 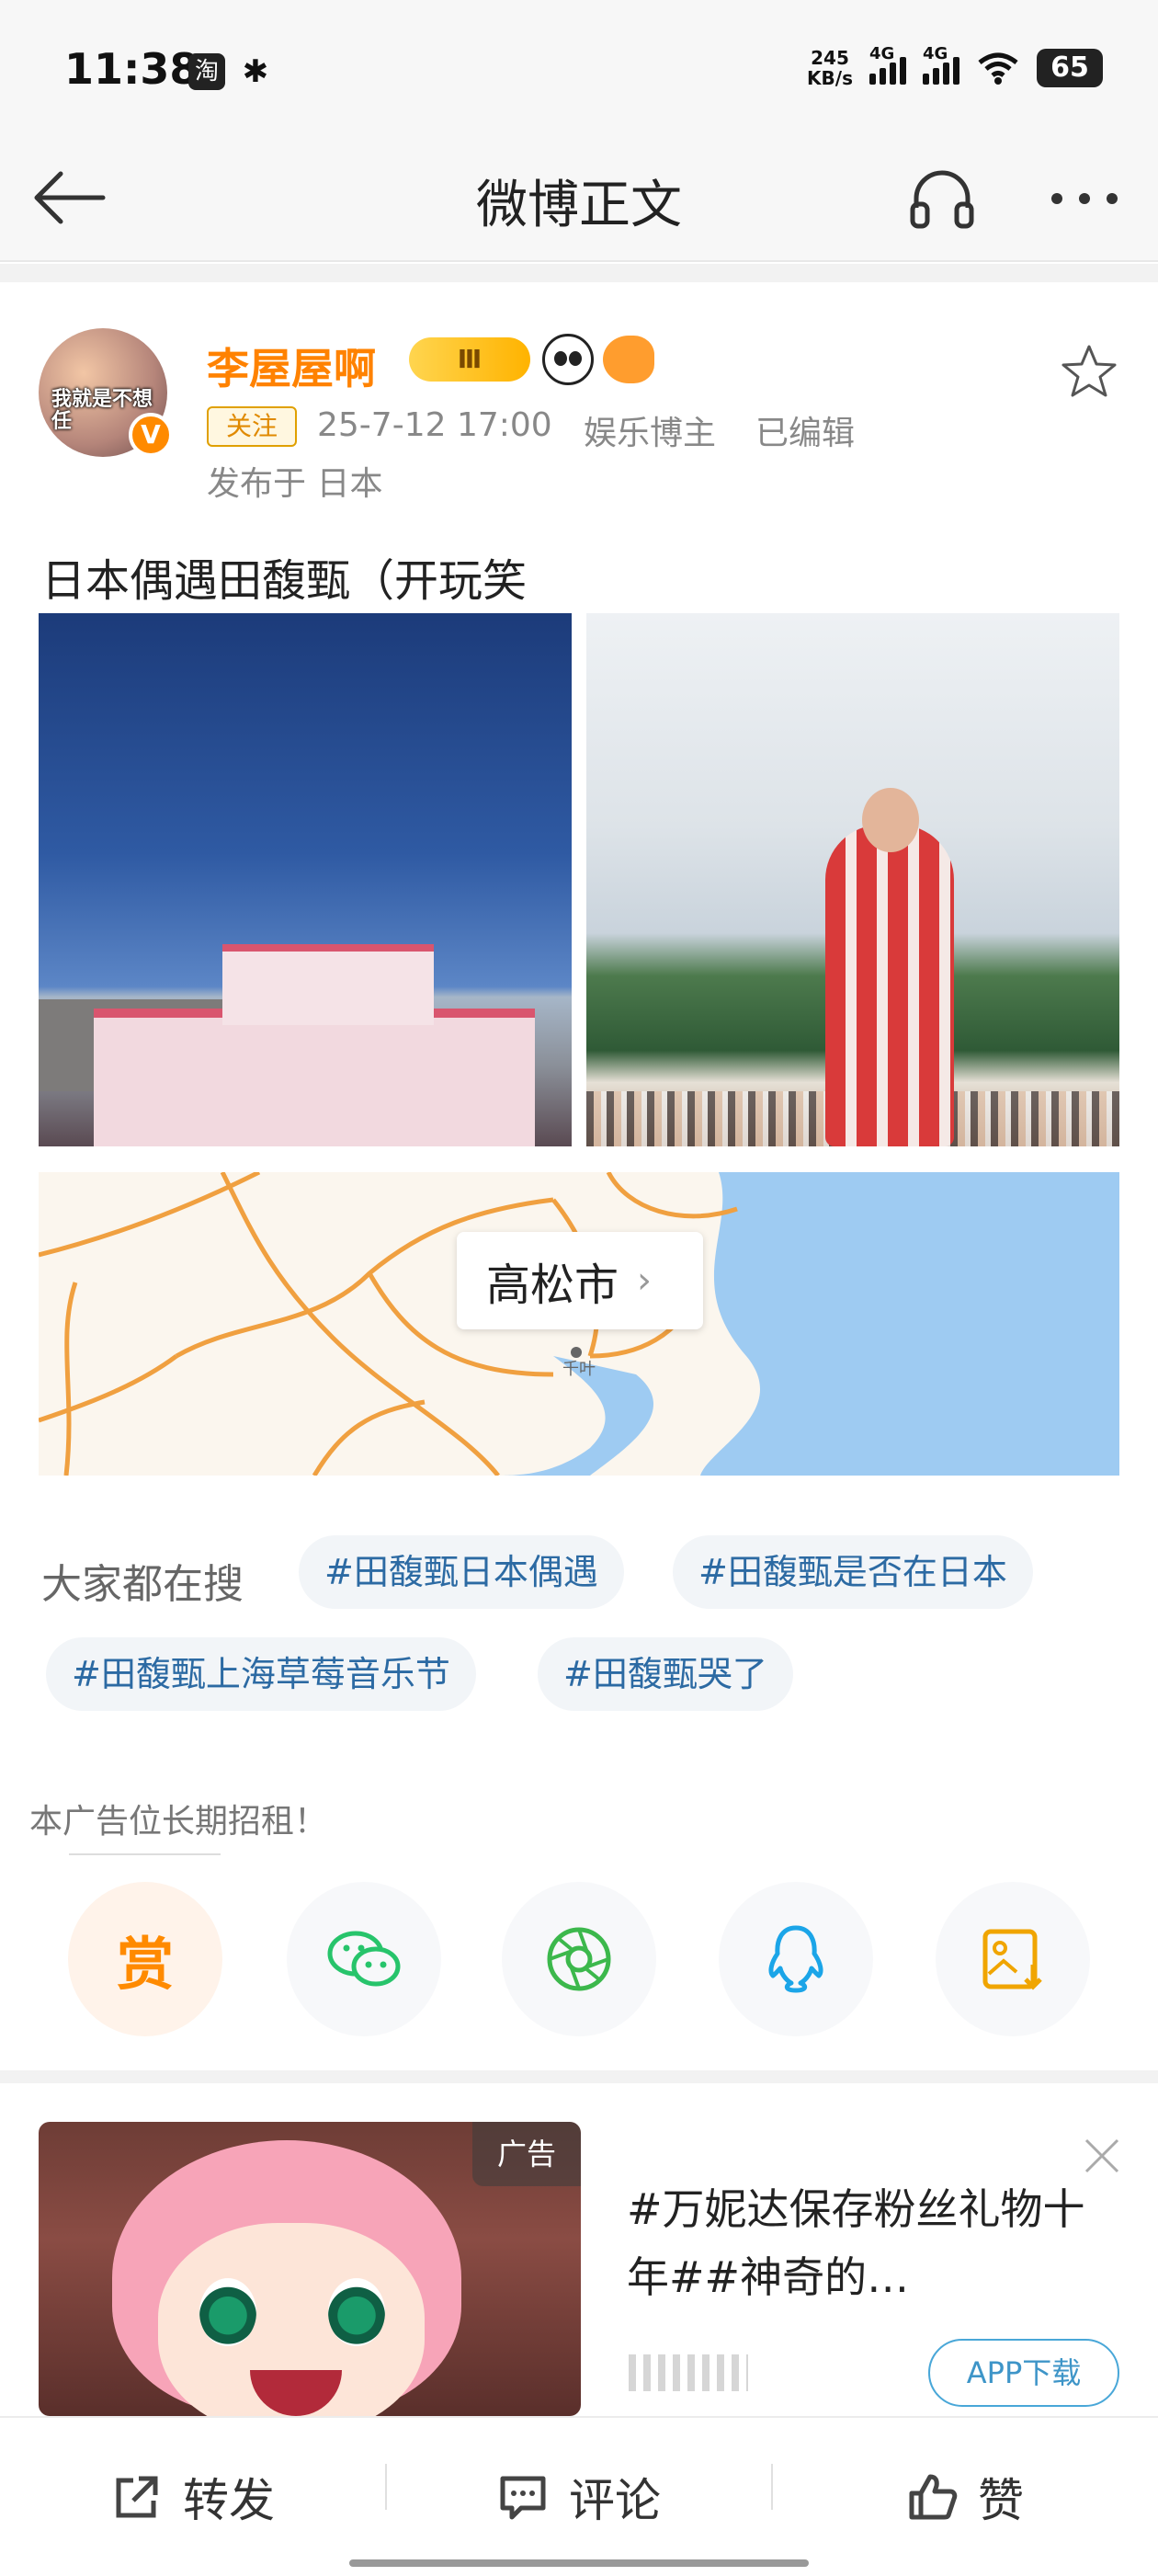 I want to click on image-singer-head, so click(x=890, y=820).